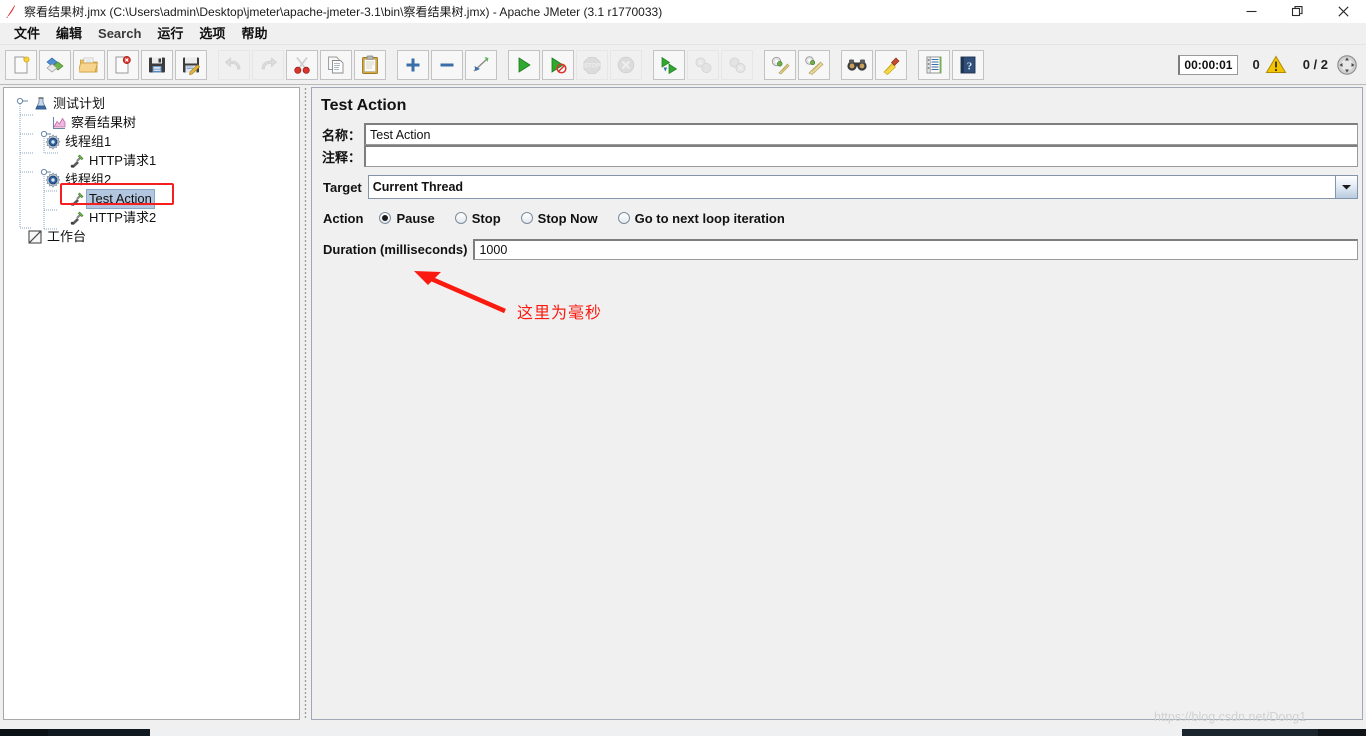 The image size is (1366, 736). Describe the element at coordinates (254, 34) in the screenshot. I see `menu-help: 帮助` at that location.